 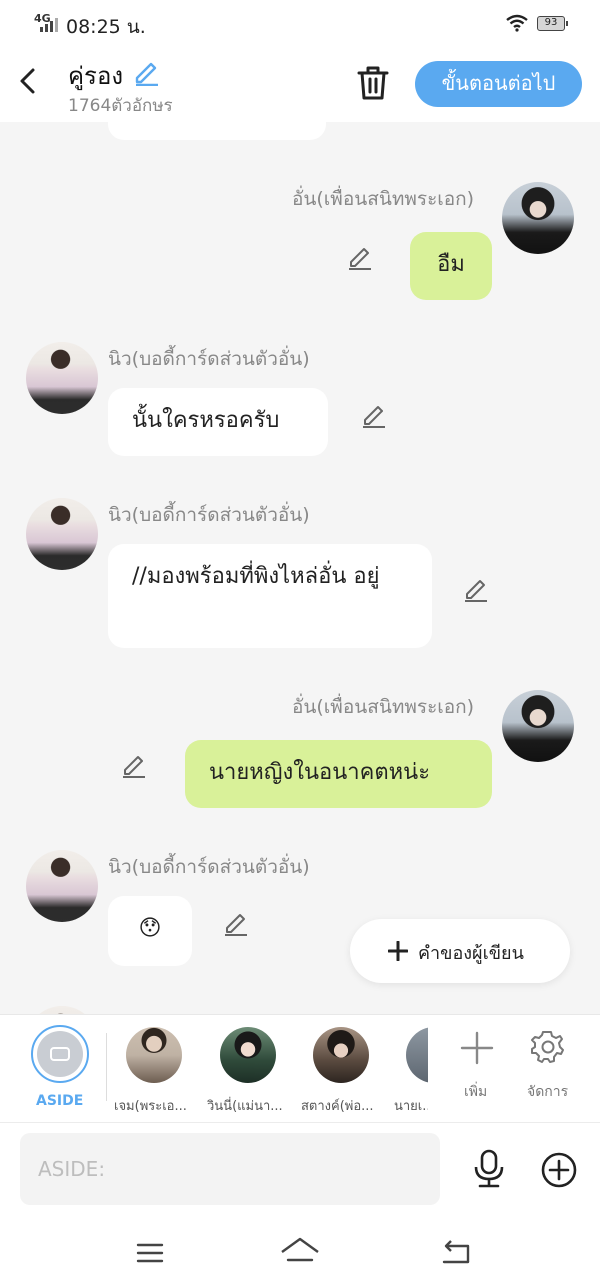 I want to click on add-character-icon, so click(x=477, y=1048).